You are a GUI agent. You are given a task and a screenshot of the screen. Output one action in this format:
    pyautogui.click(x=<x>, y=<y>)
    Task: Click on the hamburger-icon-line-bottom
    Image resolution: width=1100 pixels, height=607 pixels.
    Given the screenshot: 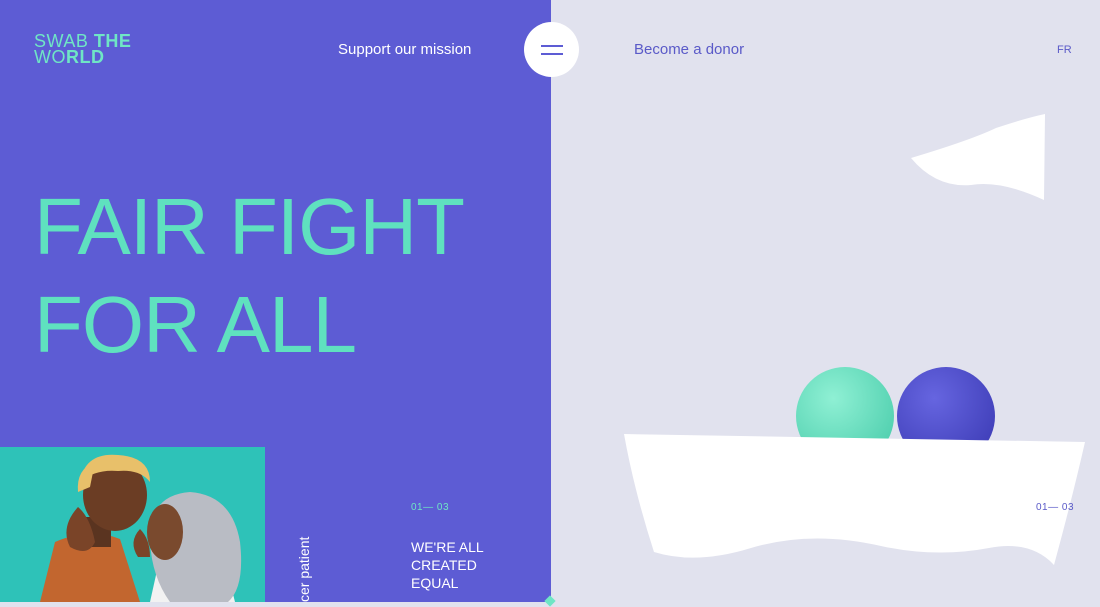 What is the action you would take?
    pyautogui.click(x=551, y=53)
    